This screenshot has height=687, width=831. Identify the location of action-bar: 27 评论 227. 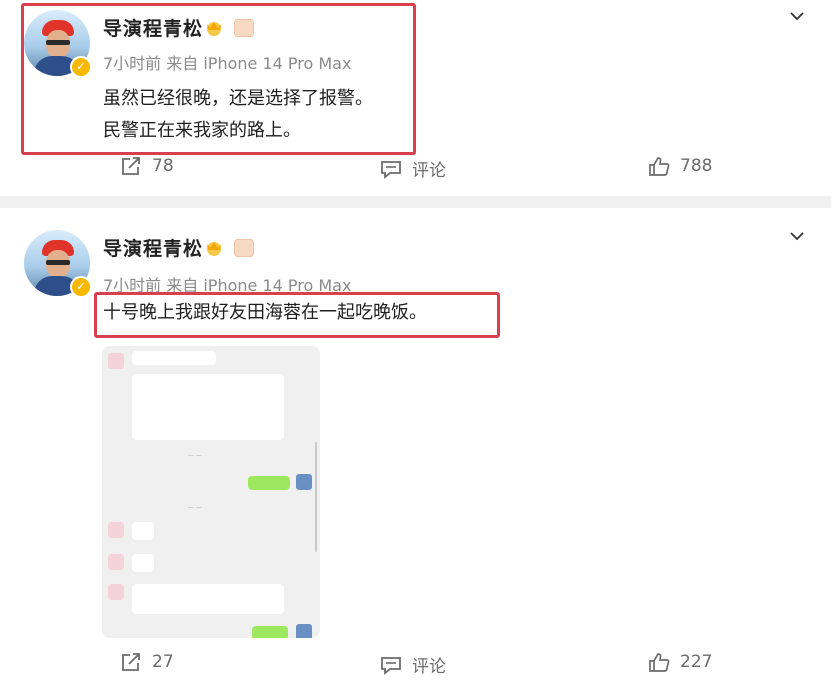
(415, 667).